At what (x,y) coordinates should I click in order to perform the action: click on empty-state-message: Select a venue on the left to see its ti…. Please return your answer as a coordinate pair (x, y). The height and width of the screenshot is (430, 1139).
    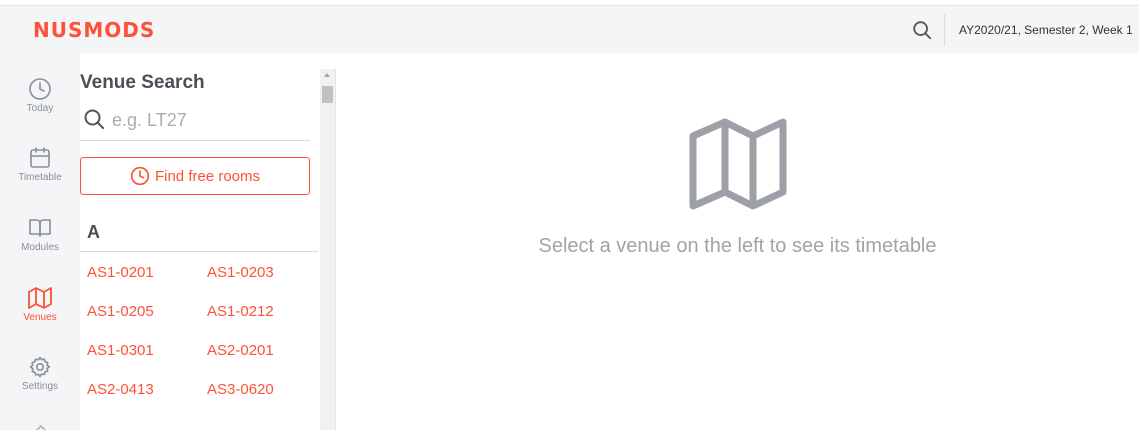
    Looking at the image, I should click on (737, 246).